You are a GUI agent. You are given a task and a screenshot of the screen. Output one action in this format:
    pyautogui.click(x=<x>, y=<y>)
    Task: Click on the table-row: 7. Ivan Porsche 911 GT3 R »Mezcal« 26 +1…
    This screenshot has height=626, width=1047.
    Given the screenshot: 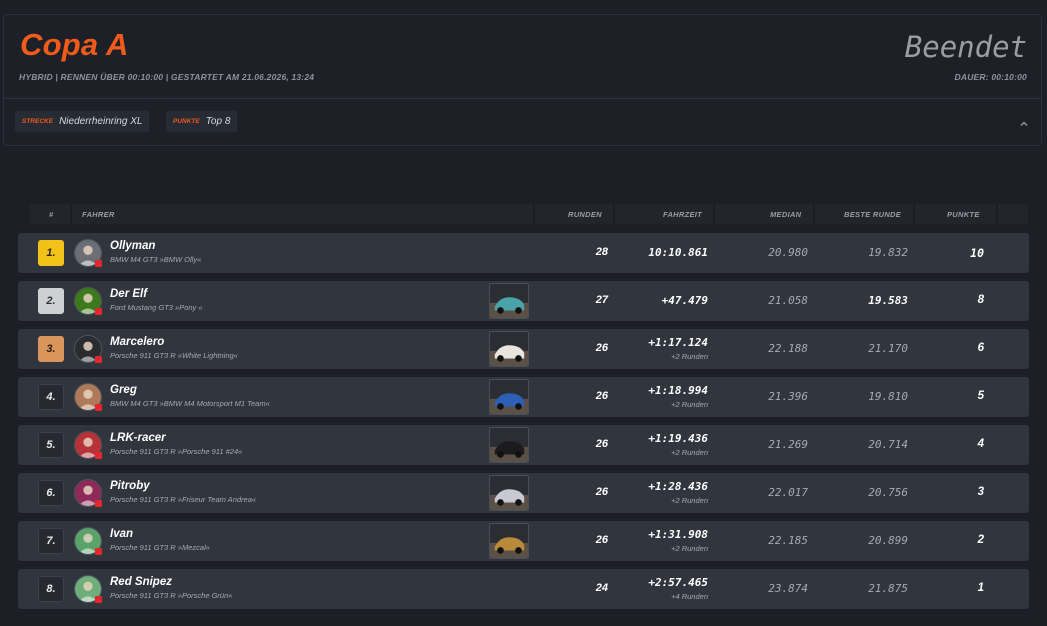 What is the action you would take?
    pyautogui.click(x=523, y=541)
    